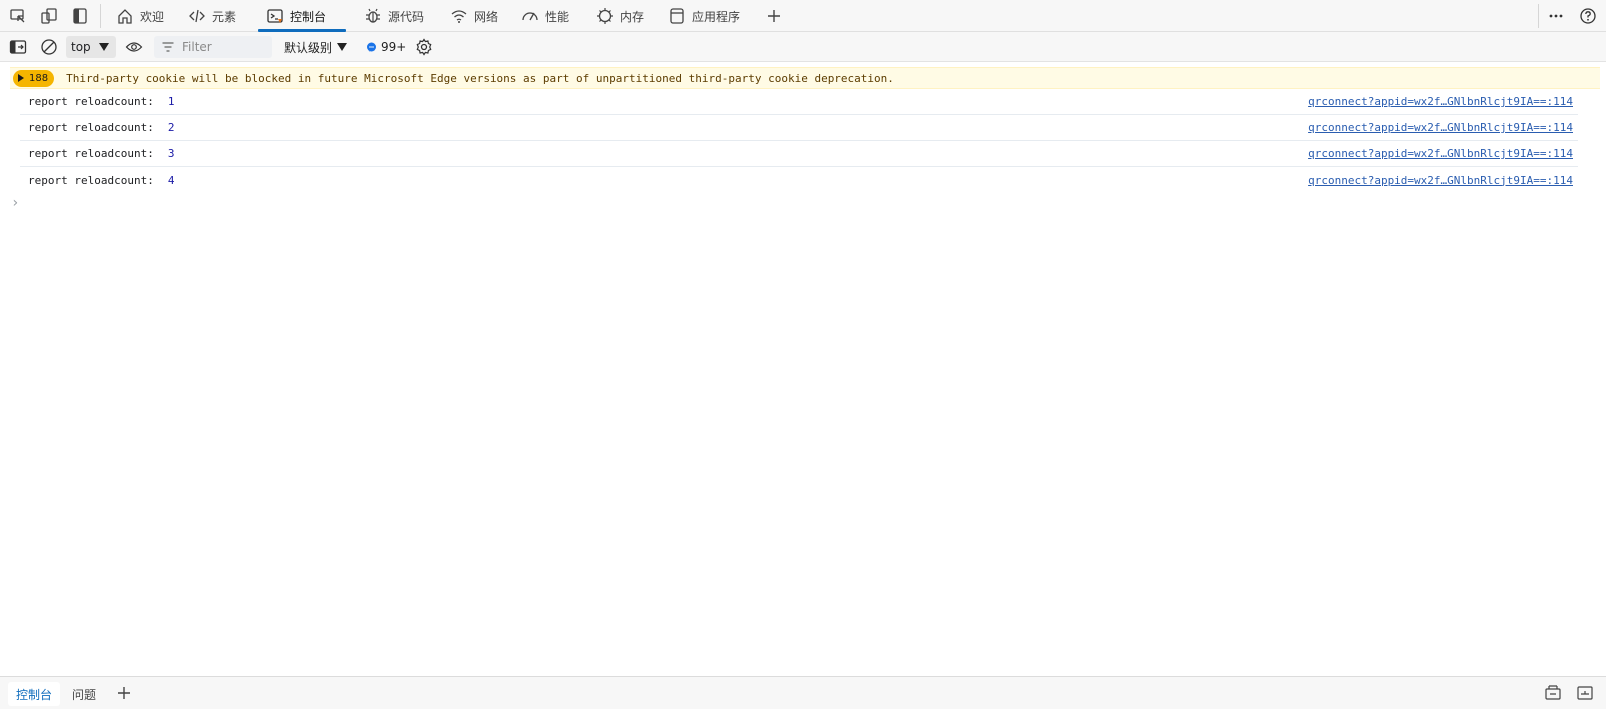 Image resolution: width=1606 pixels, height=709 pixels. Describe the element at coordinates (213, 47) in the screenshot. I see `filter-input: Filter` at that location.